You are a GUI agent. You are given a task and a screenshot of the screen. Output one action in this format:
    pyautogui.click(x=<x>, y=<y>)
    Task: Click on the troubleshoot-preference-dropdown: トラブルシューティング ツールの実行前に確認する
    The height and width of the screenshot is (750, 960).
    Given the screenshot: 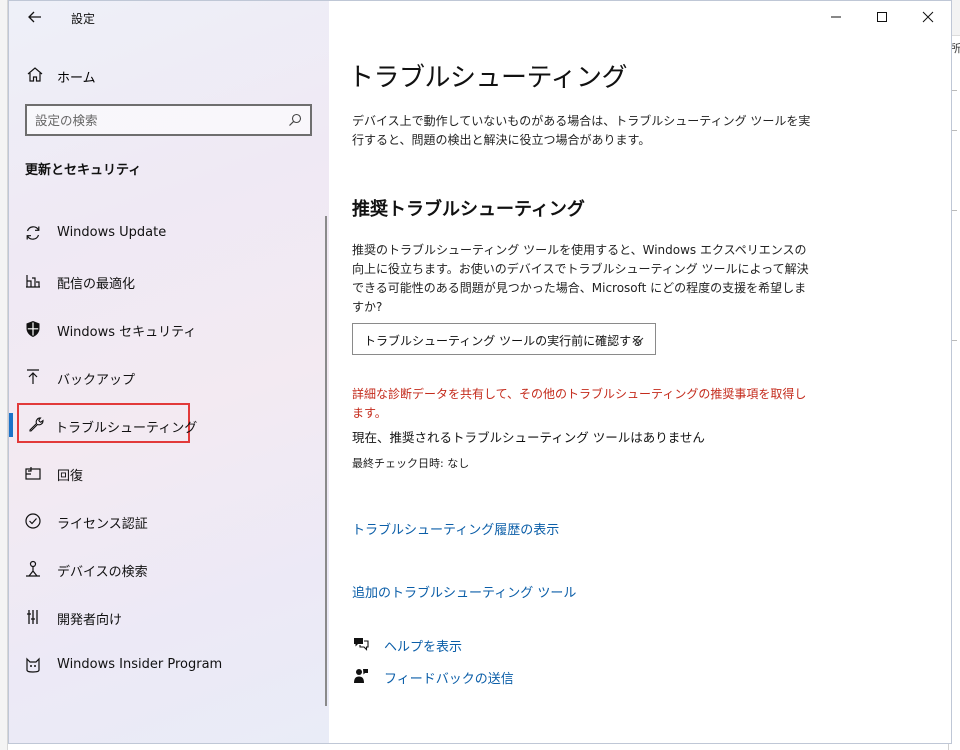 What is the action you would take?
    pyautogui.click(x=504, y=339)
    